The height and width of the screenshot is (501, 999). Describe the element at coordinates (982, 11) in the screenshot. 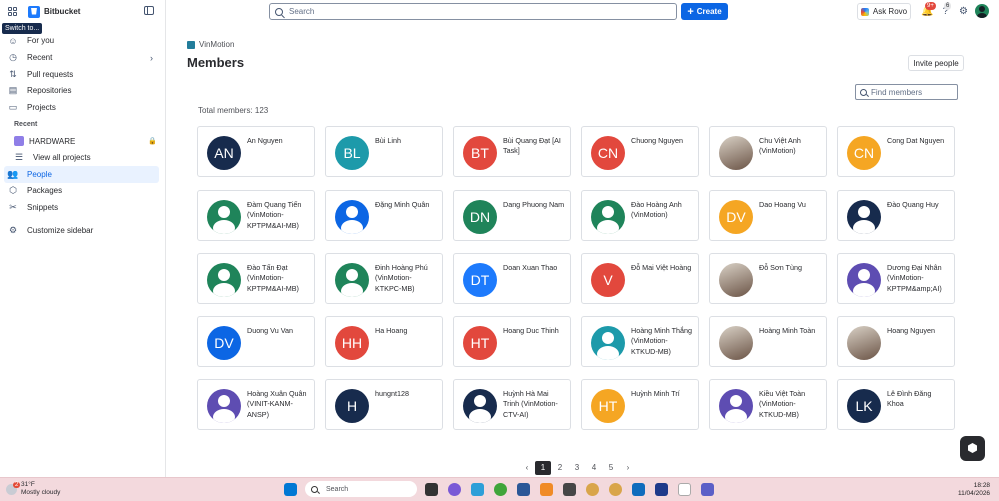

I see `user-avatar` at that location.